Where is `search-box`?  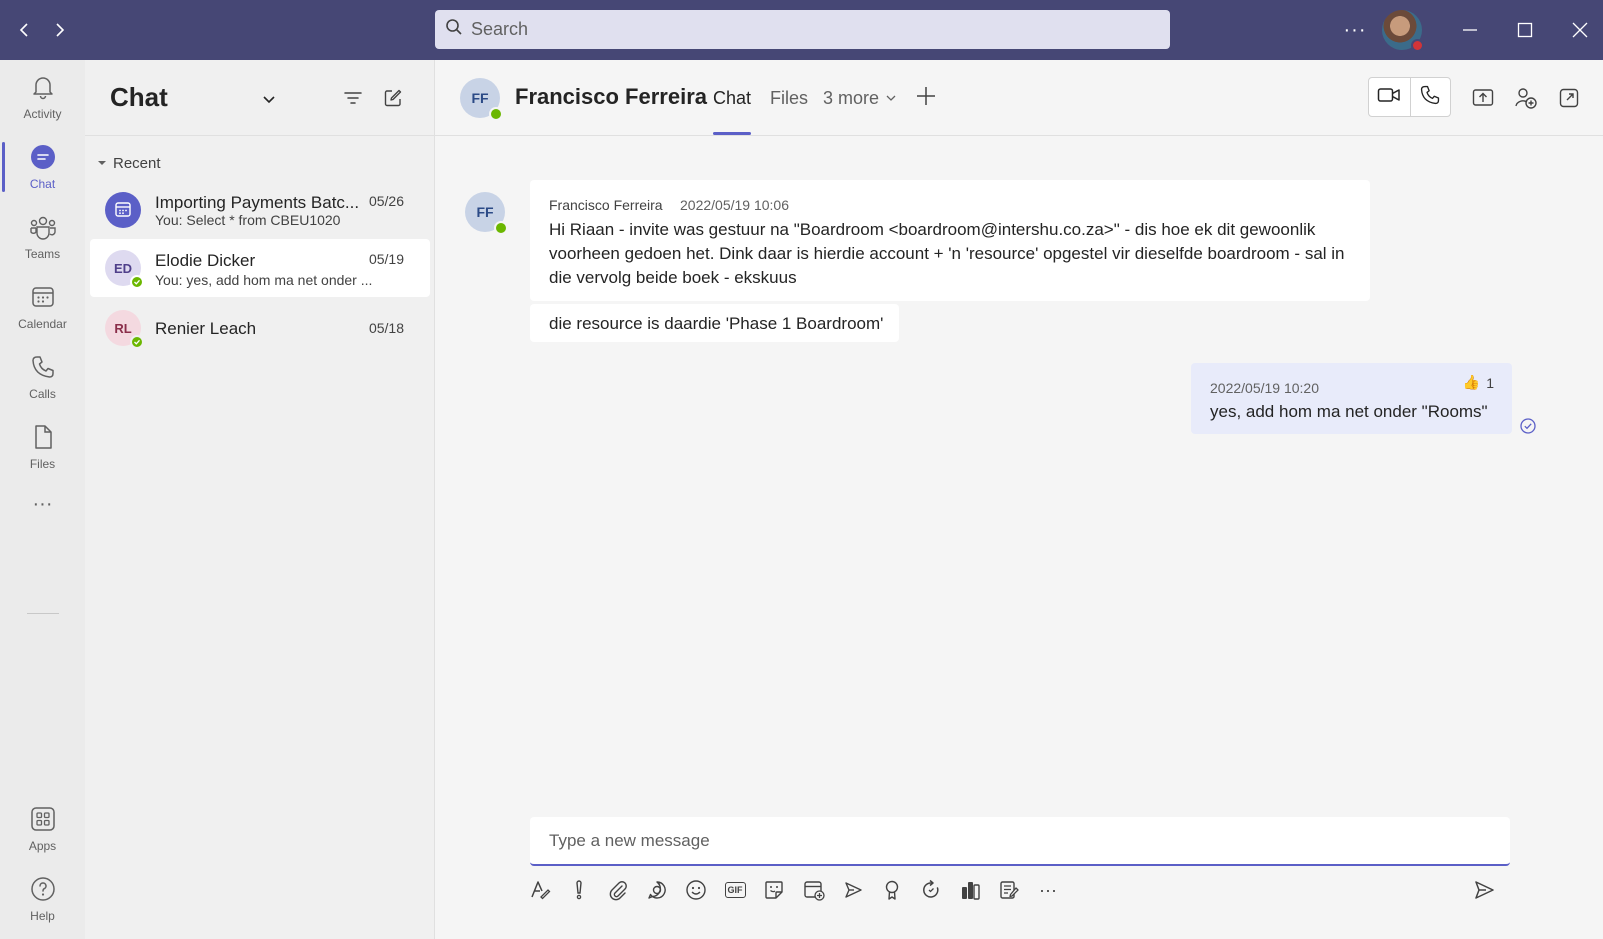 search-box is located at coordinates (802, 29).